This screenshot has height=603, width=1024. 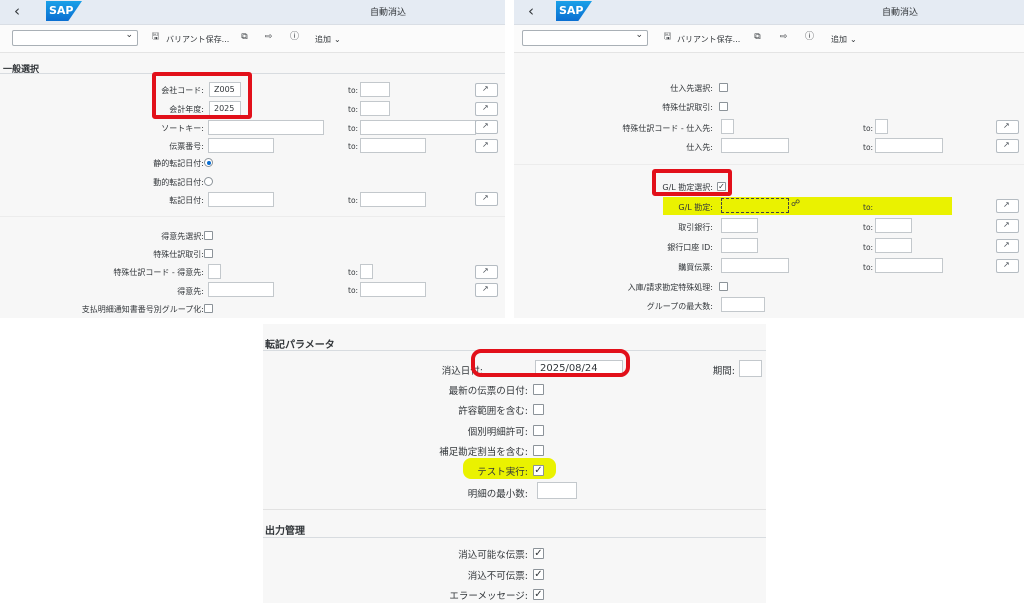 What do you see at coordinates (375, 108) in the screenshot?
I see `fiscal-year-to-input` at bounding box center [375, 108].